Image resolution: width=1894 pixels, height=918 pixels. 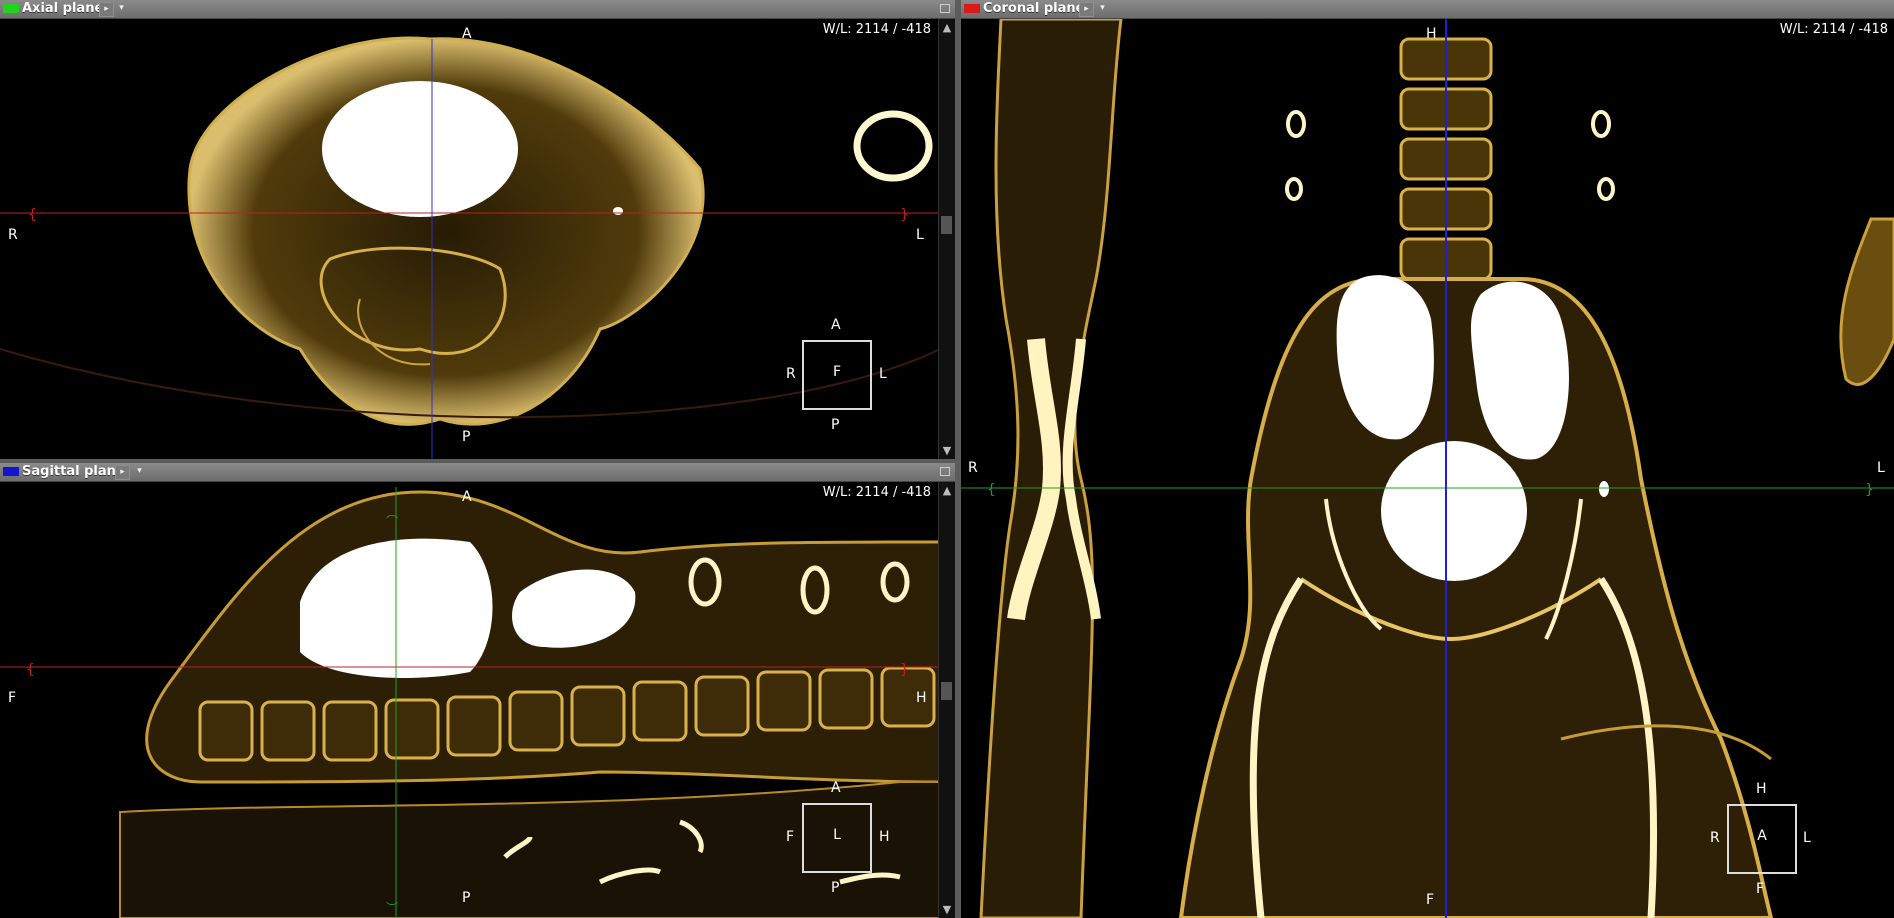 I want to click on coronal-titlebar: Coronal plane ▸ ▾, so click(x=1427, y=9).